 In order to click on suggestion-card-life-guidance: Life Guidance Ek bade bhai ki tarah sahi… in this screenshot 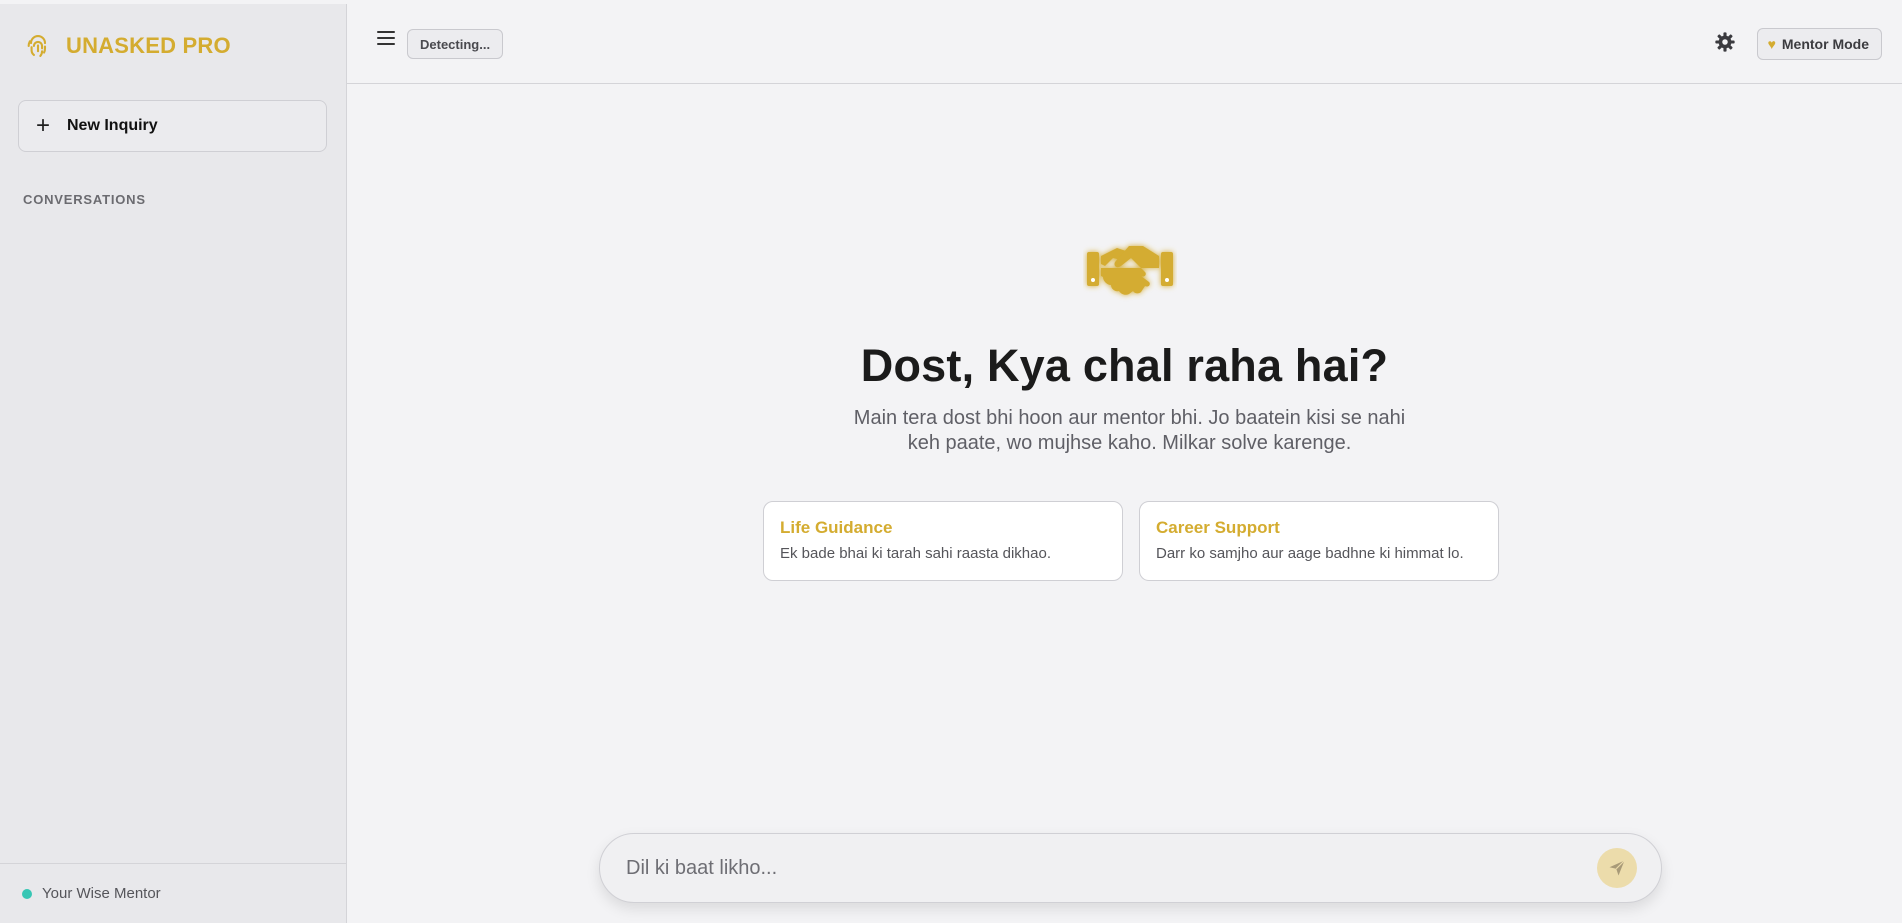, I will do `click(943, 541)`.